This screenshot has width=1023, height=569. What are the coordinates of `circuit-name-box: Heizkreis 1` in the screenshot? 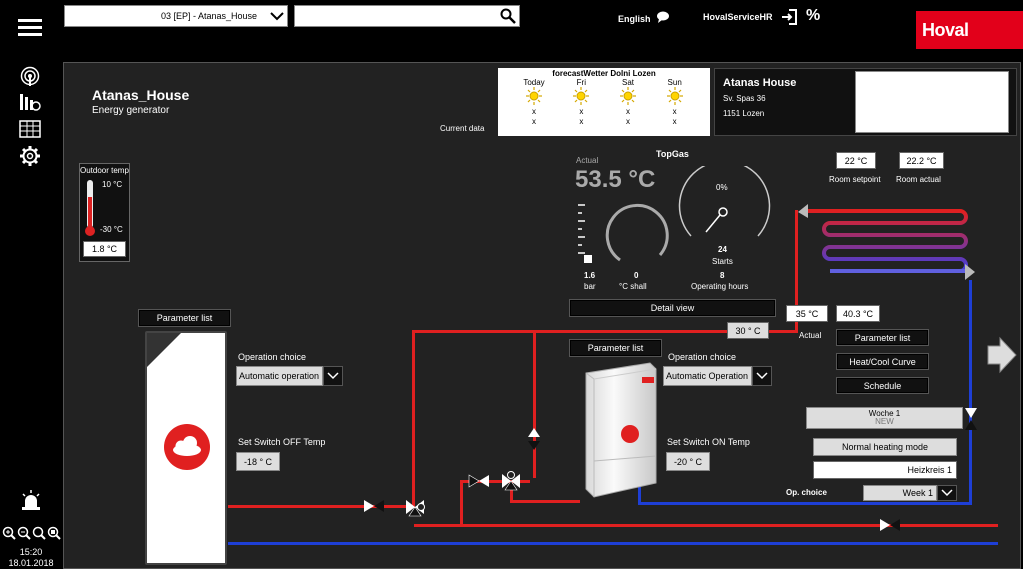 It's located at (885, 470).